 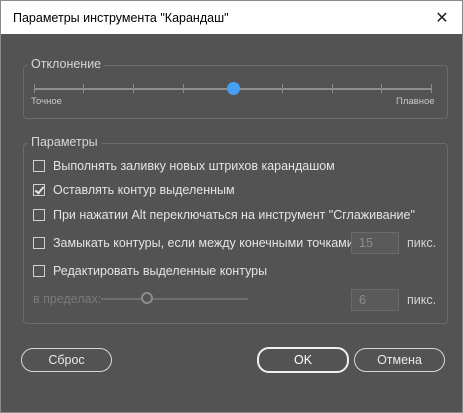 What do you see at coordinates (121, 18) in the screenshot?
I see `window-title: Параметры инструмента "Карандаш"` at bounding box center [121, 18].